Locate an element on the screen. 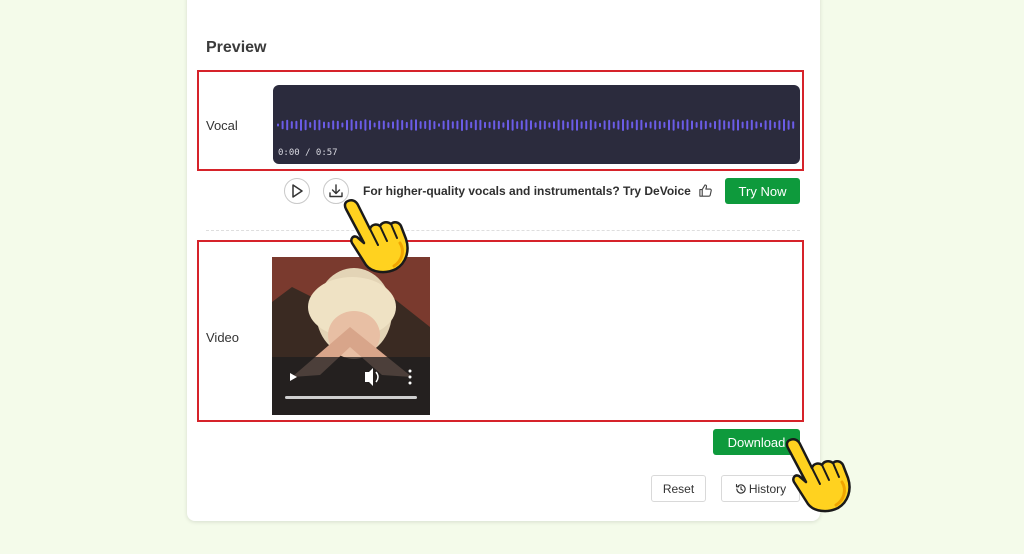 The image size is (1024, 554). play-icon is located at coordinates (297, 191).